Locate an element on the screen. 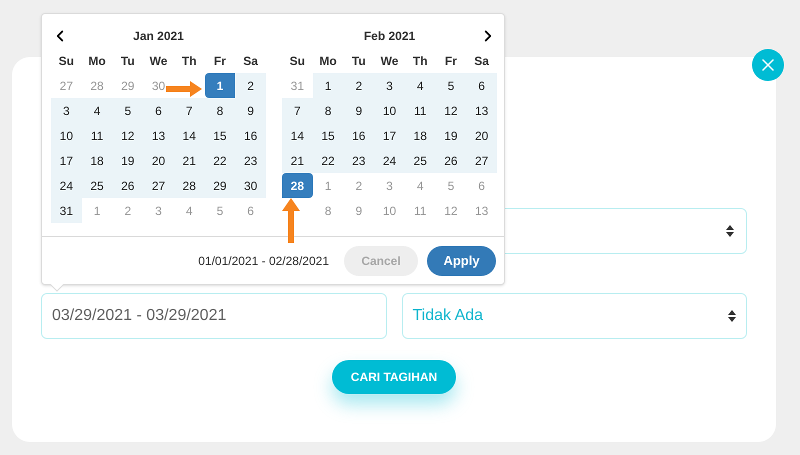 The height and width of the screenshot is (455, 800). month-title: Feb 2021 is located at coordinates (390, 36).